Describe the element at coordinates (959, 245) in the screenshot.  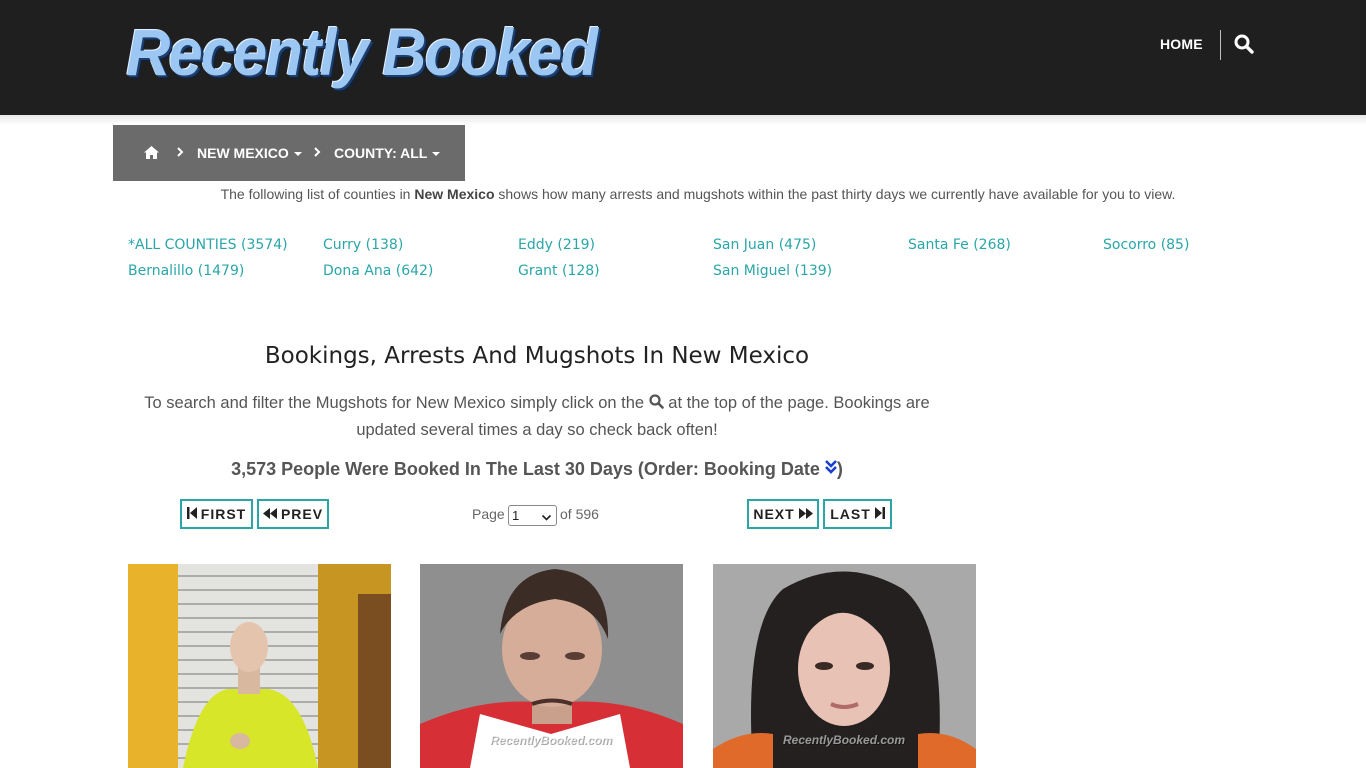
I see `county-link-santa-fe: Santa Fe (268)` at that location.